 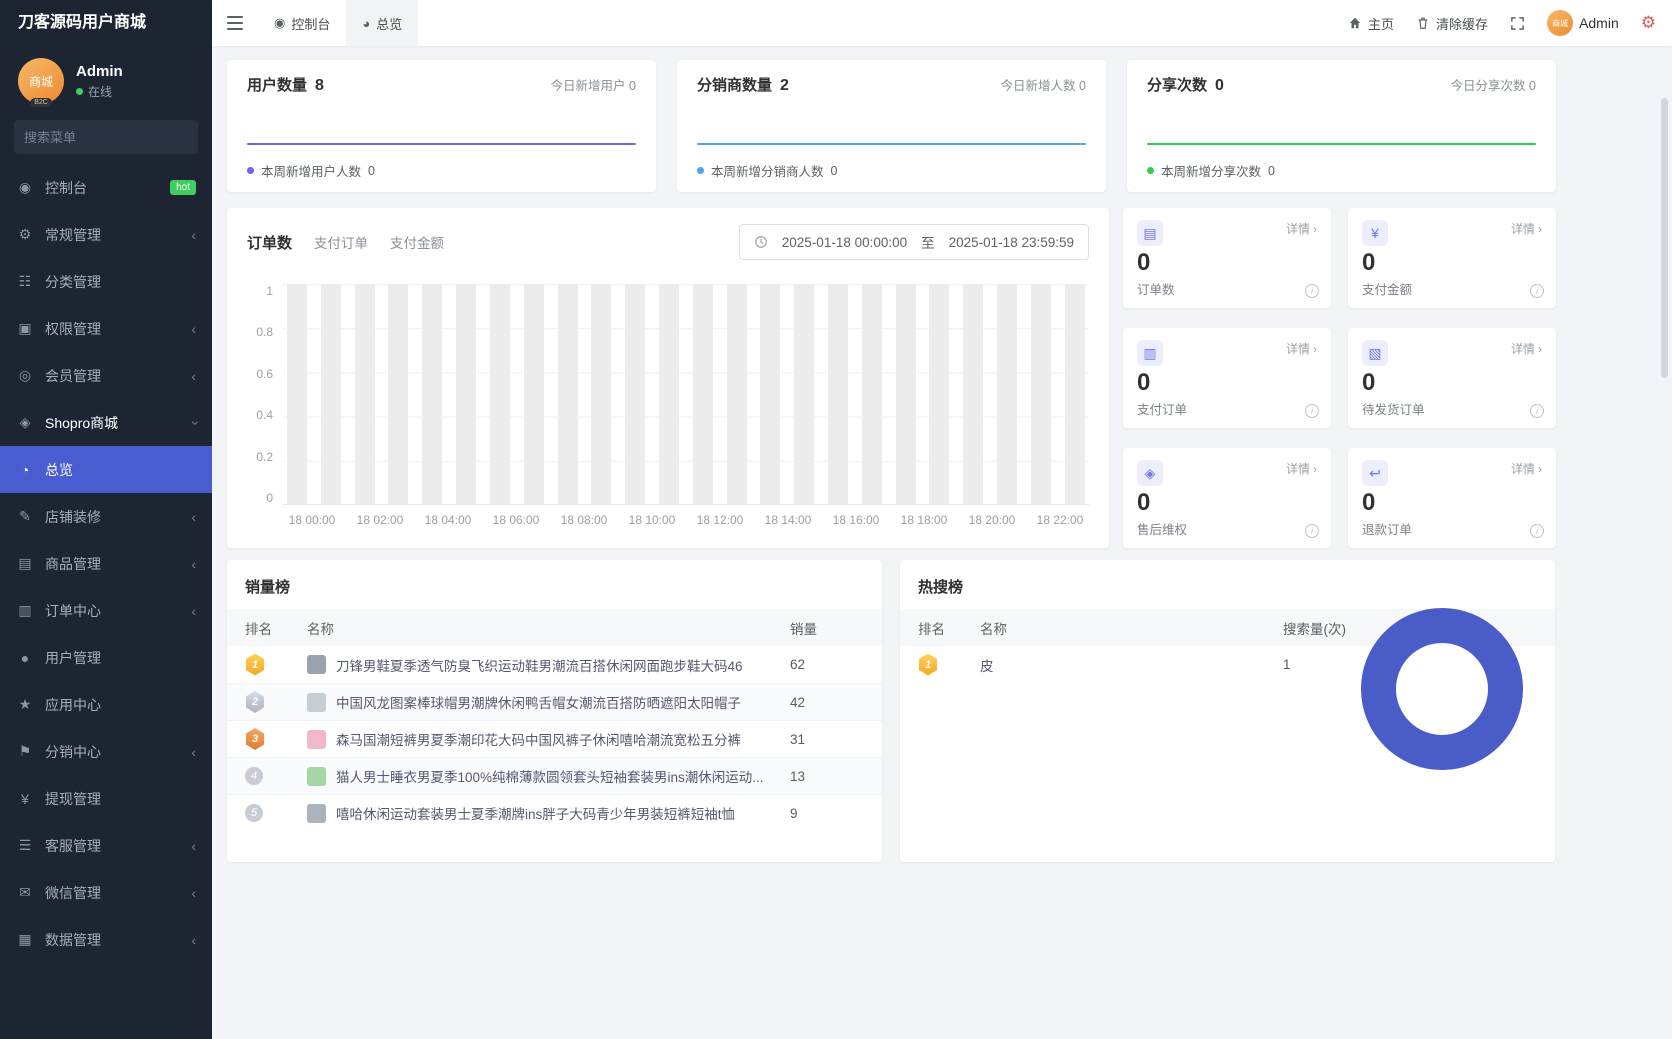 What do you see at coordinates (302, 23) in the screenshot?
I see `tab-console: ◉ 控制台` at bounding box center [302, 23].